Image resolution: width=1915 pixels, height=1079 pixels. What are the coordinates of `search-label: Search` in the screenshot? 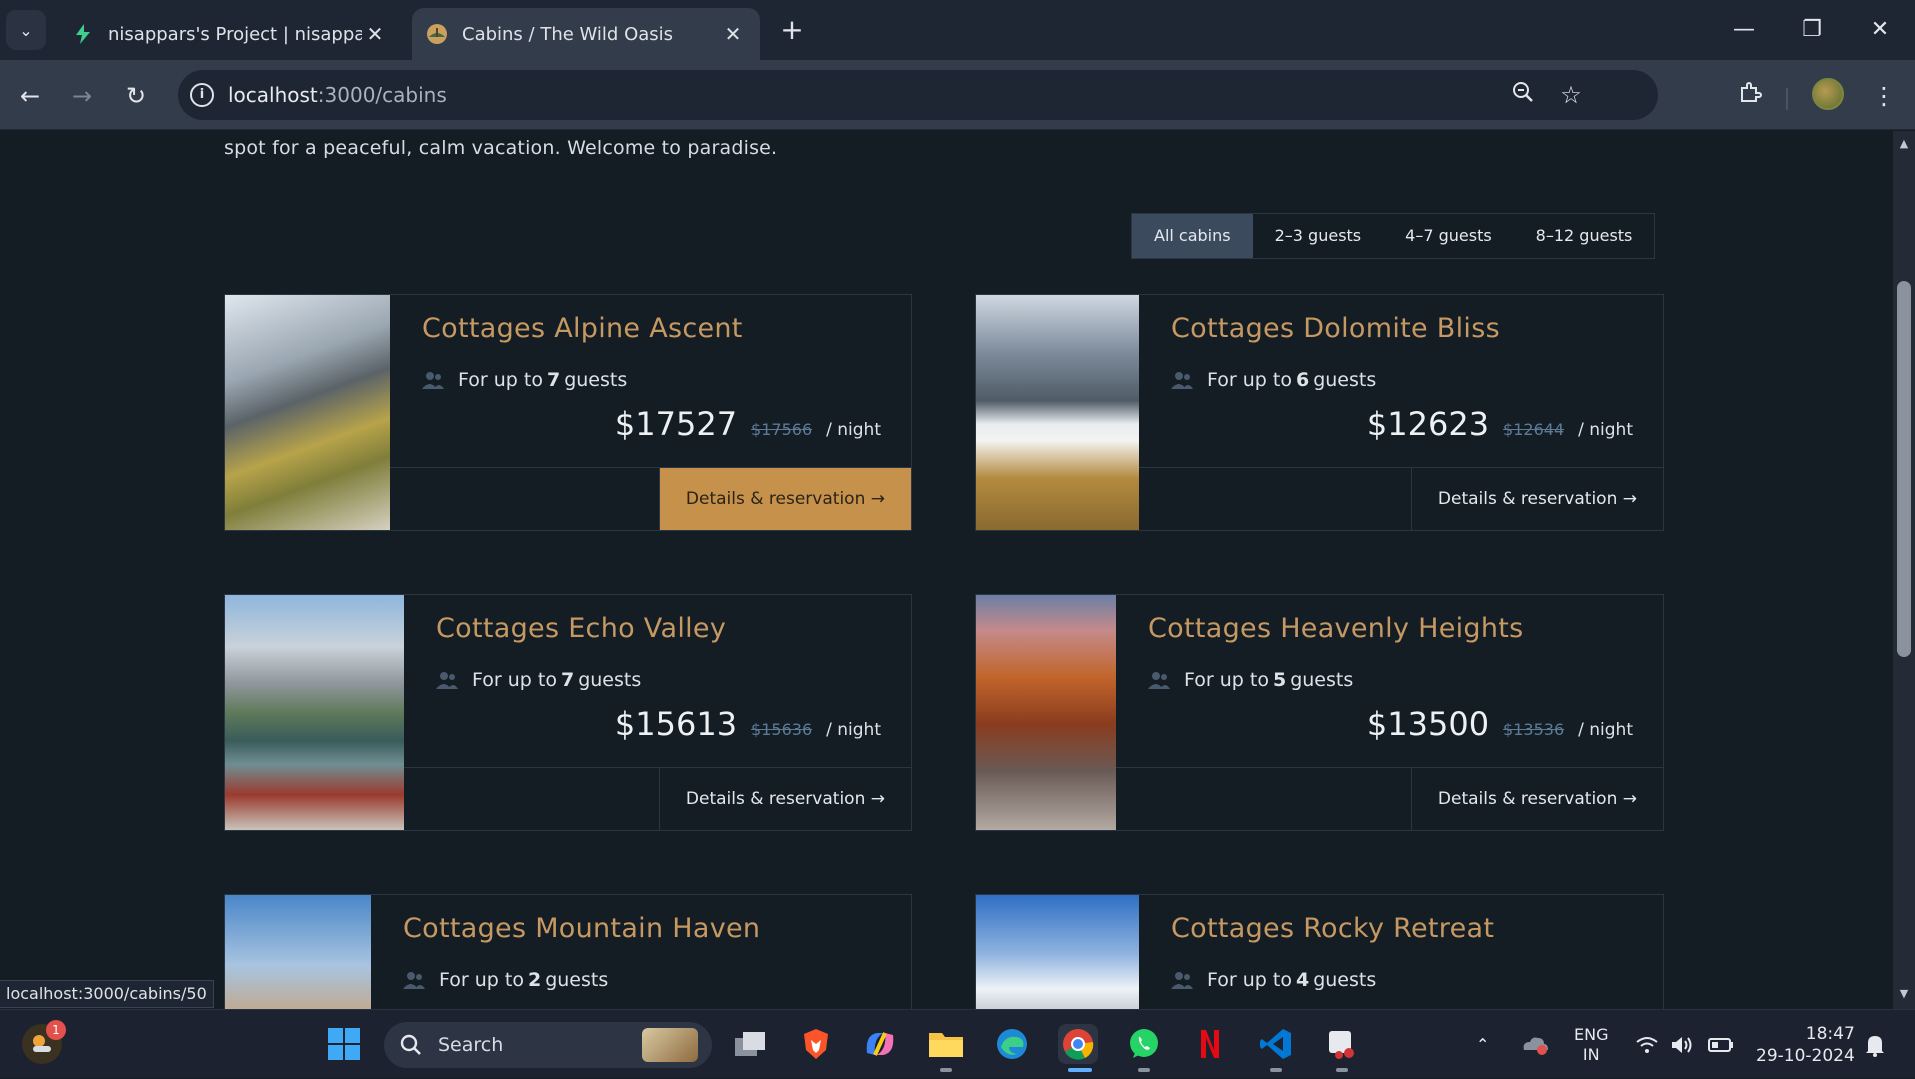 It's located at (471, 1045).